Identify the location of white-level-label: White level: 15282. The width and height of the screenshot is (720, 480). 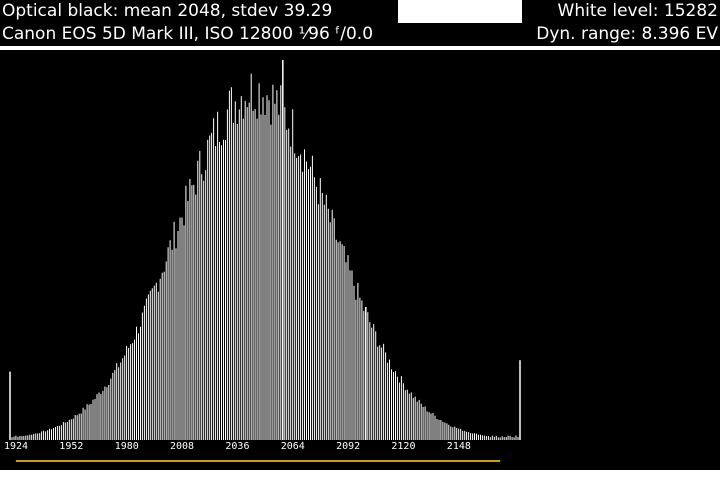
(637, 11).